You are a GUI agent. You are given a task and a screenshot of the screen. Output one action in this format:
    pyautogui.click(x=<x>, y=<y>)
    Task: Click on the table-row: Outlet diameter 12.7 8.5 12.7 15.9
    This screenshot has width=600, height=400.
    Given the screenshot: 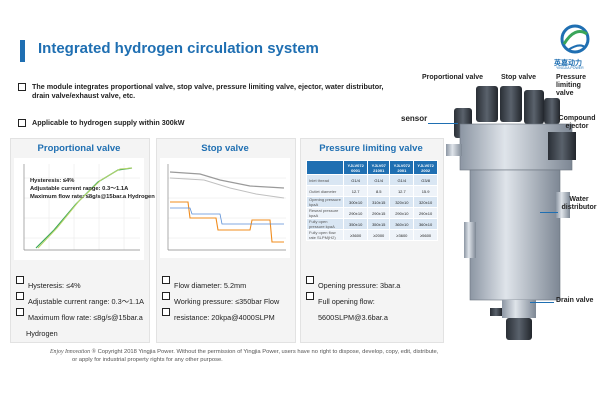 What is the action you would take?
    pyautogui.click(x=371, y=191)
    